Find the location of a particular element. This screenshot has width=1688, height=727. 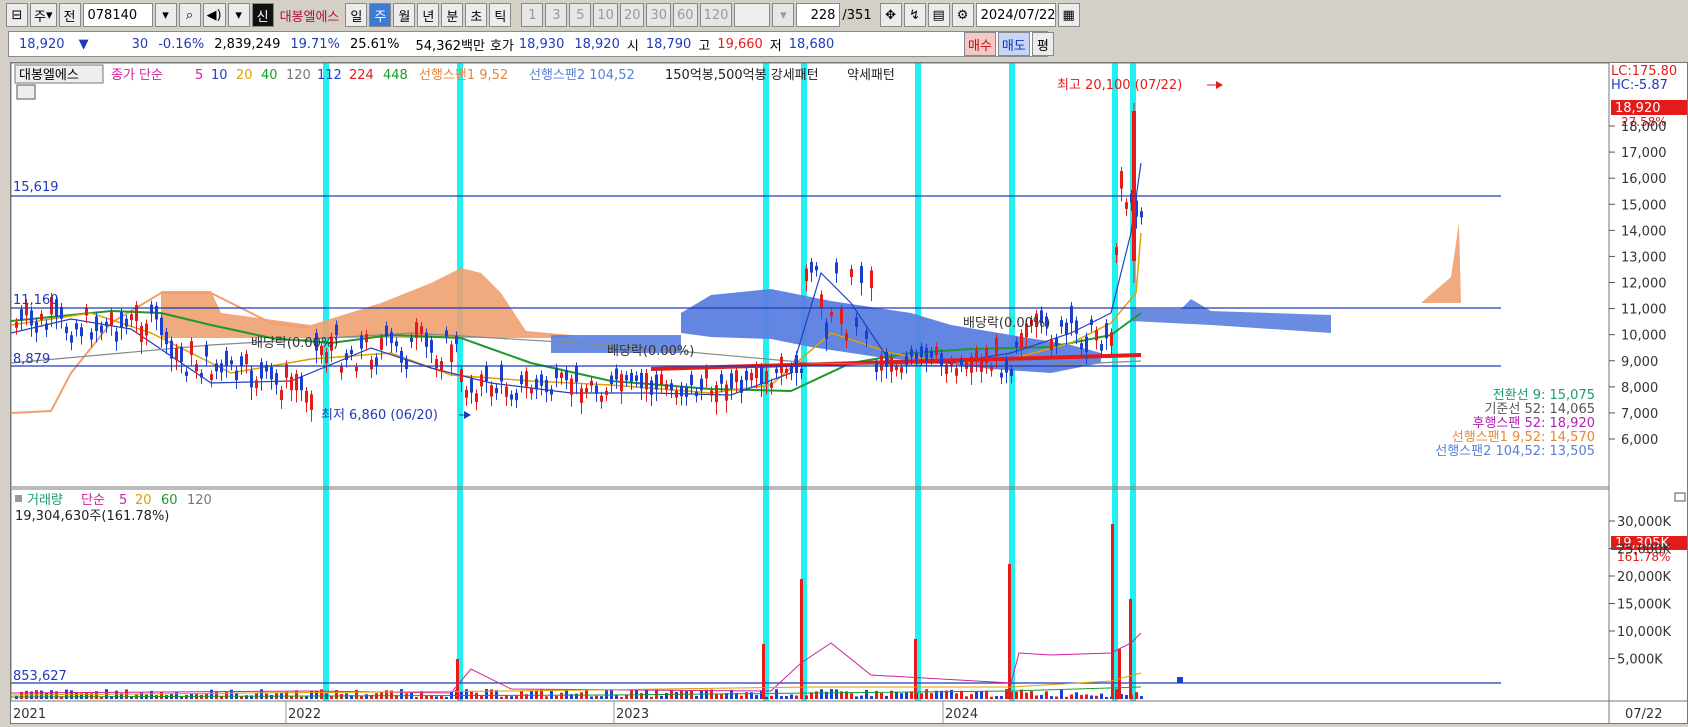

interval-dropdown-icon: ▾ is located at coordinates (783, 15).